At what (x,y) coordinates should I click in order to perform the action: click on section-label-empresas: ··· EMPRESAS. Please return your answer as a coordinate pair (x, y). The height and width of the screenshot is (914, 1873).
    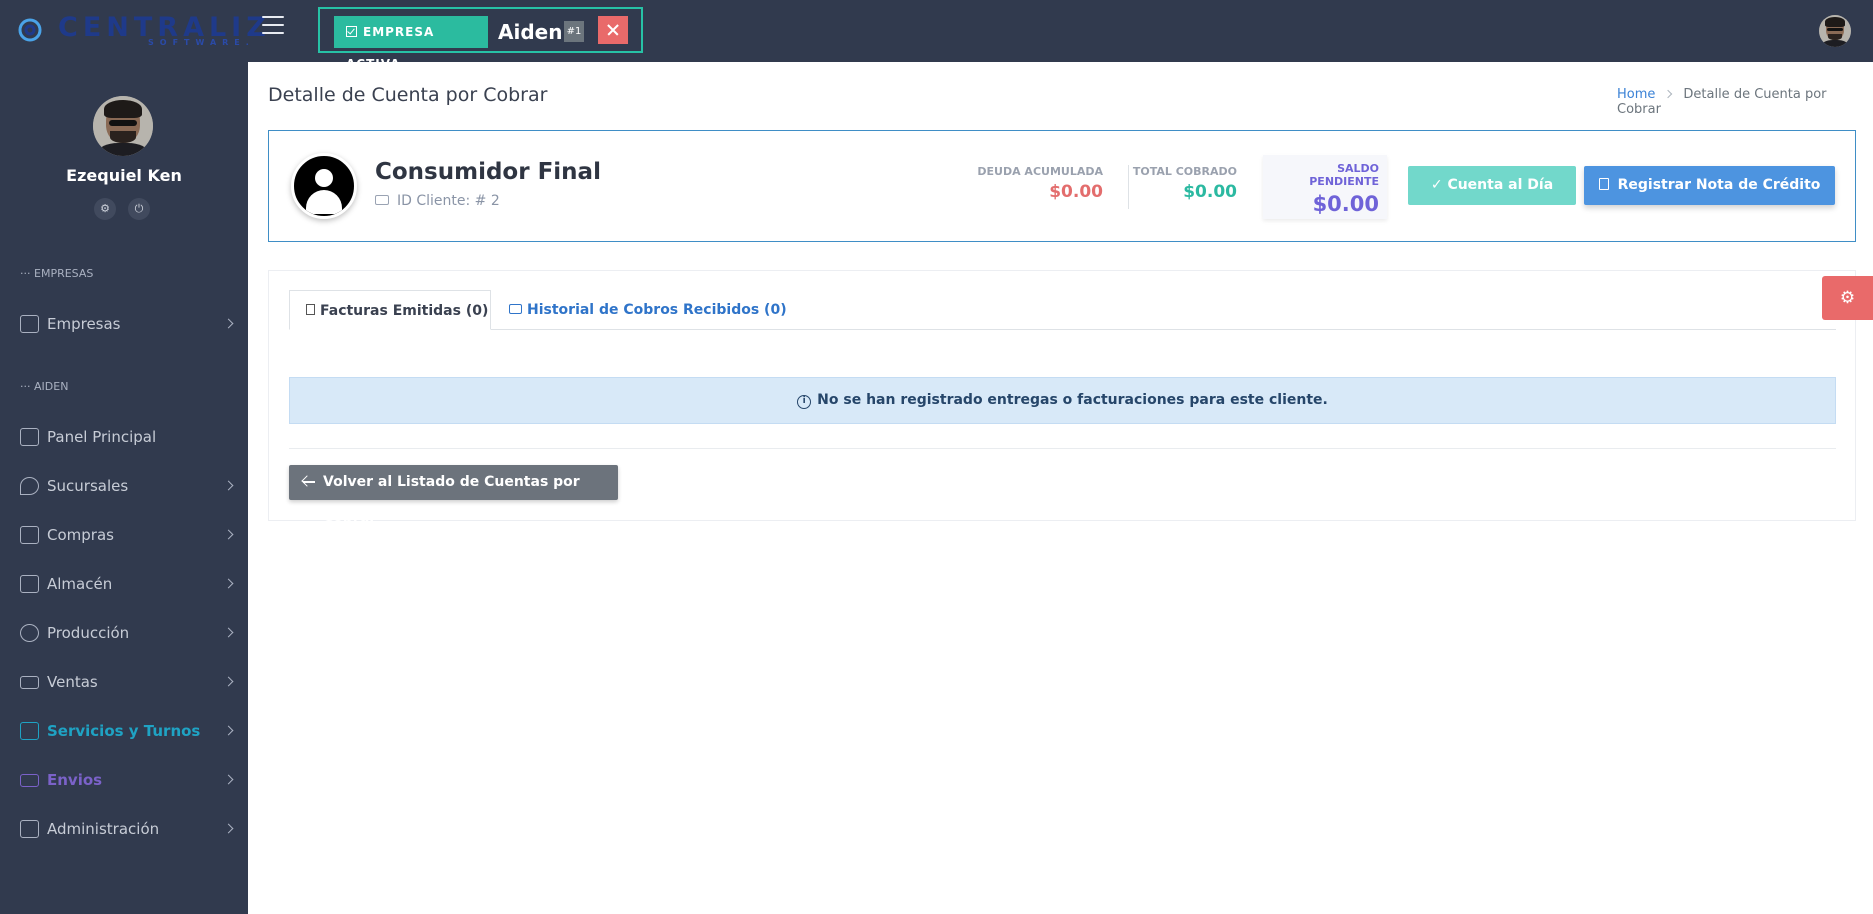
    Looking at the image, I should click on (57, 273).